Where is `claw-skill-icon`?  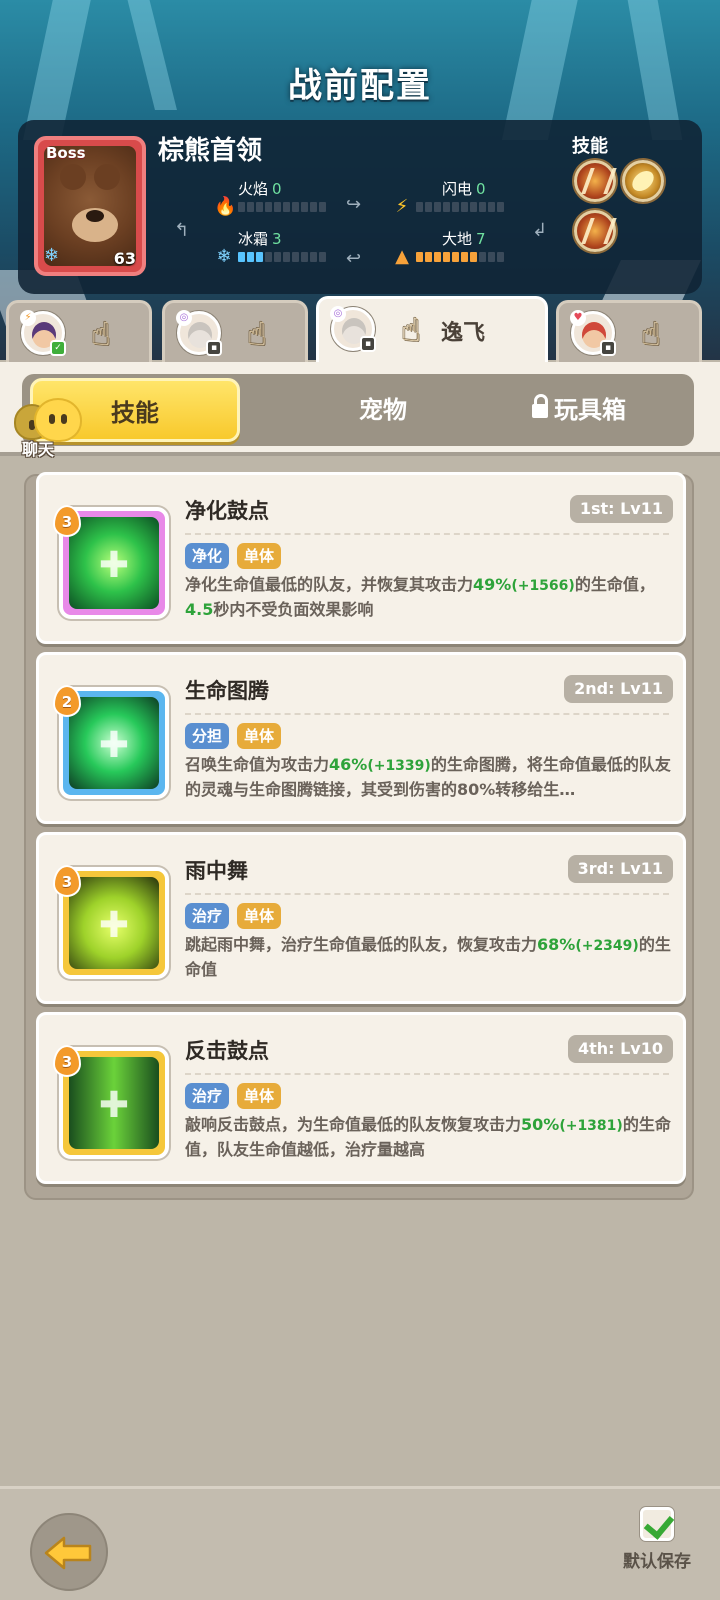 claw-skill-icon is located at coordinates (595, 181).